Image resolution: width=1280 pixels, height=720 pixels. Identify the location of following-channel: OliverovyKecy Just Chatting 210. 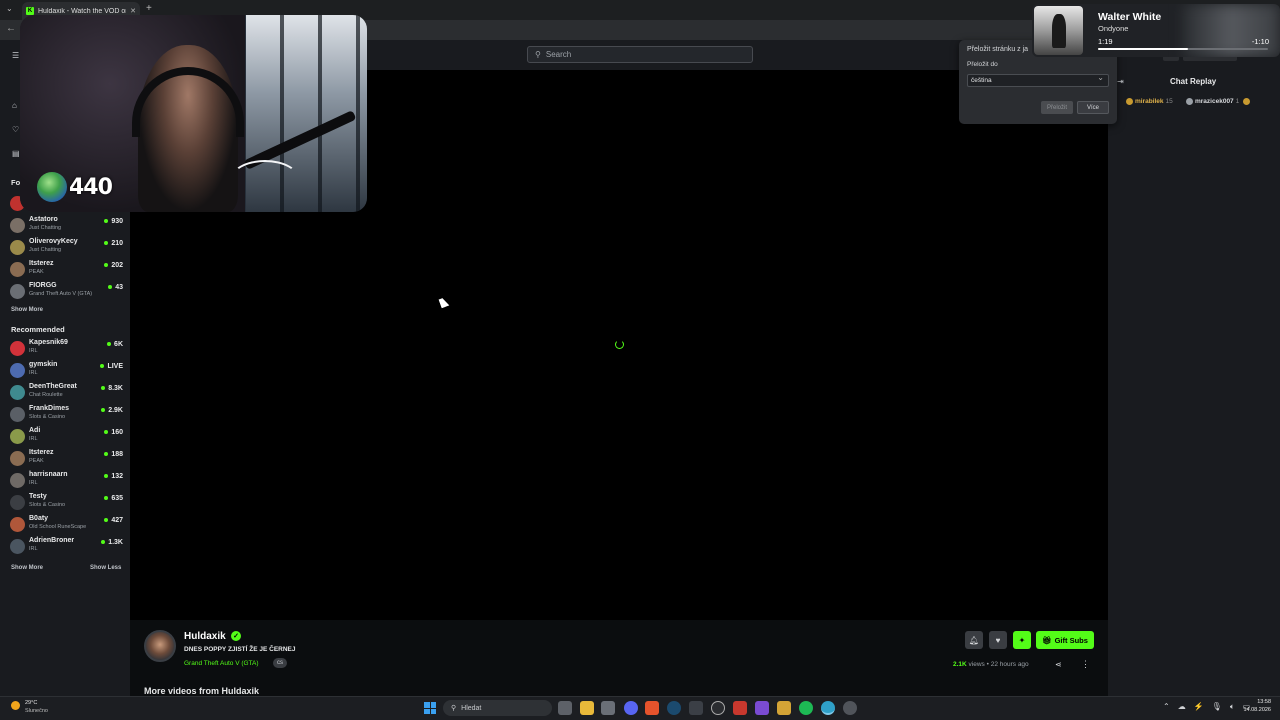
(66, 247).